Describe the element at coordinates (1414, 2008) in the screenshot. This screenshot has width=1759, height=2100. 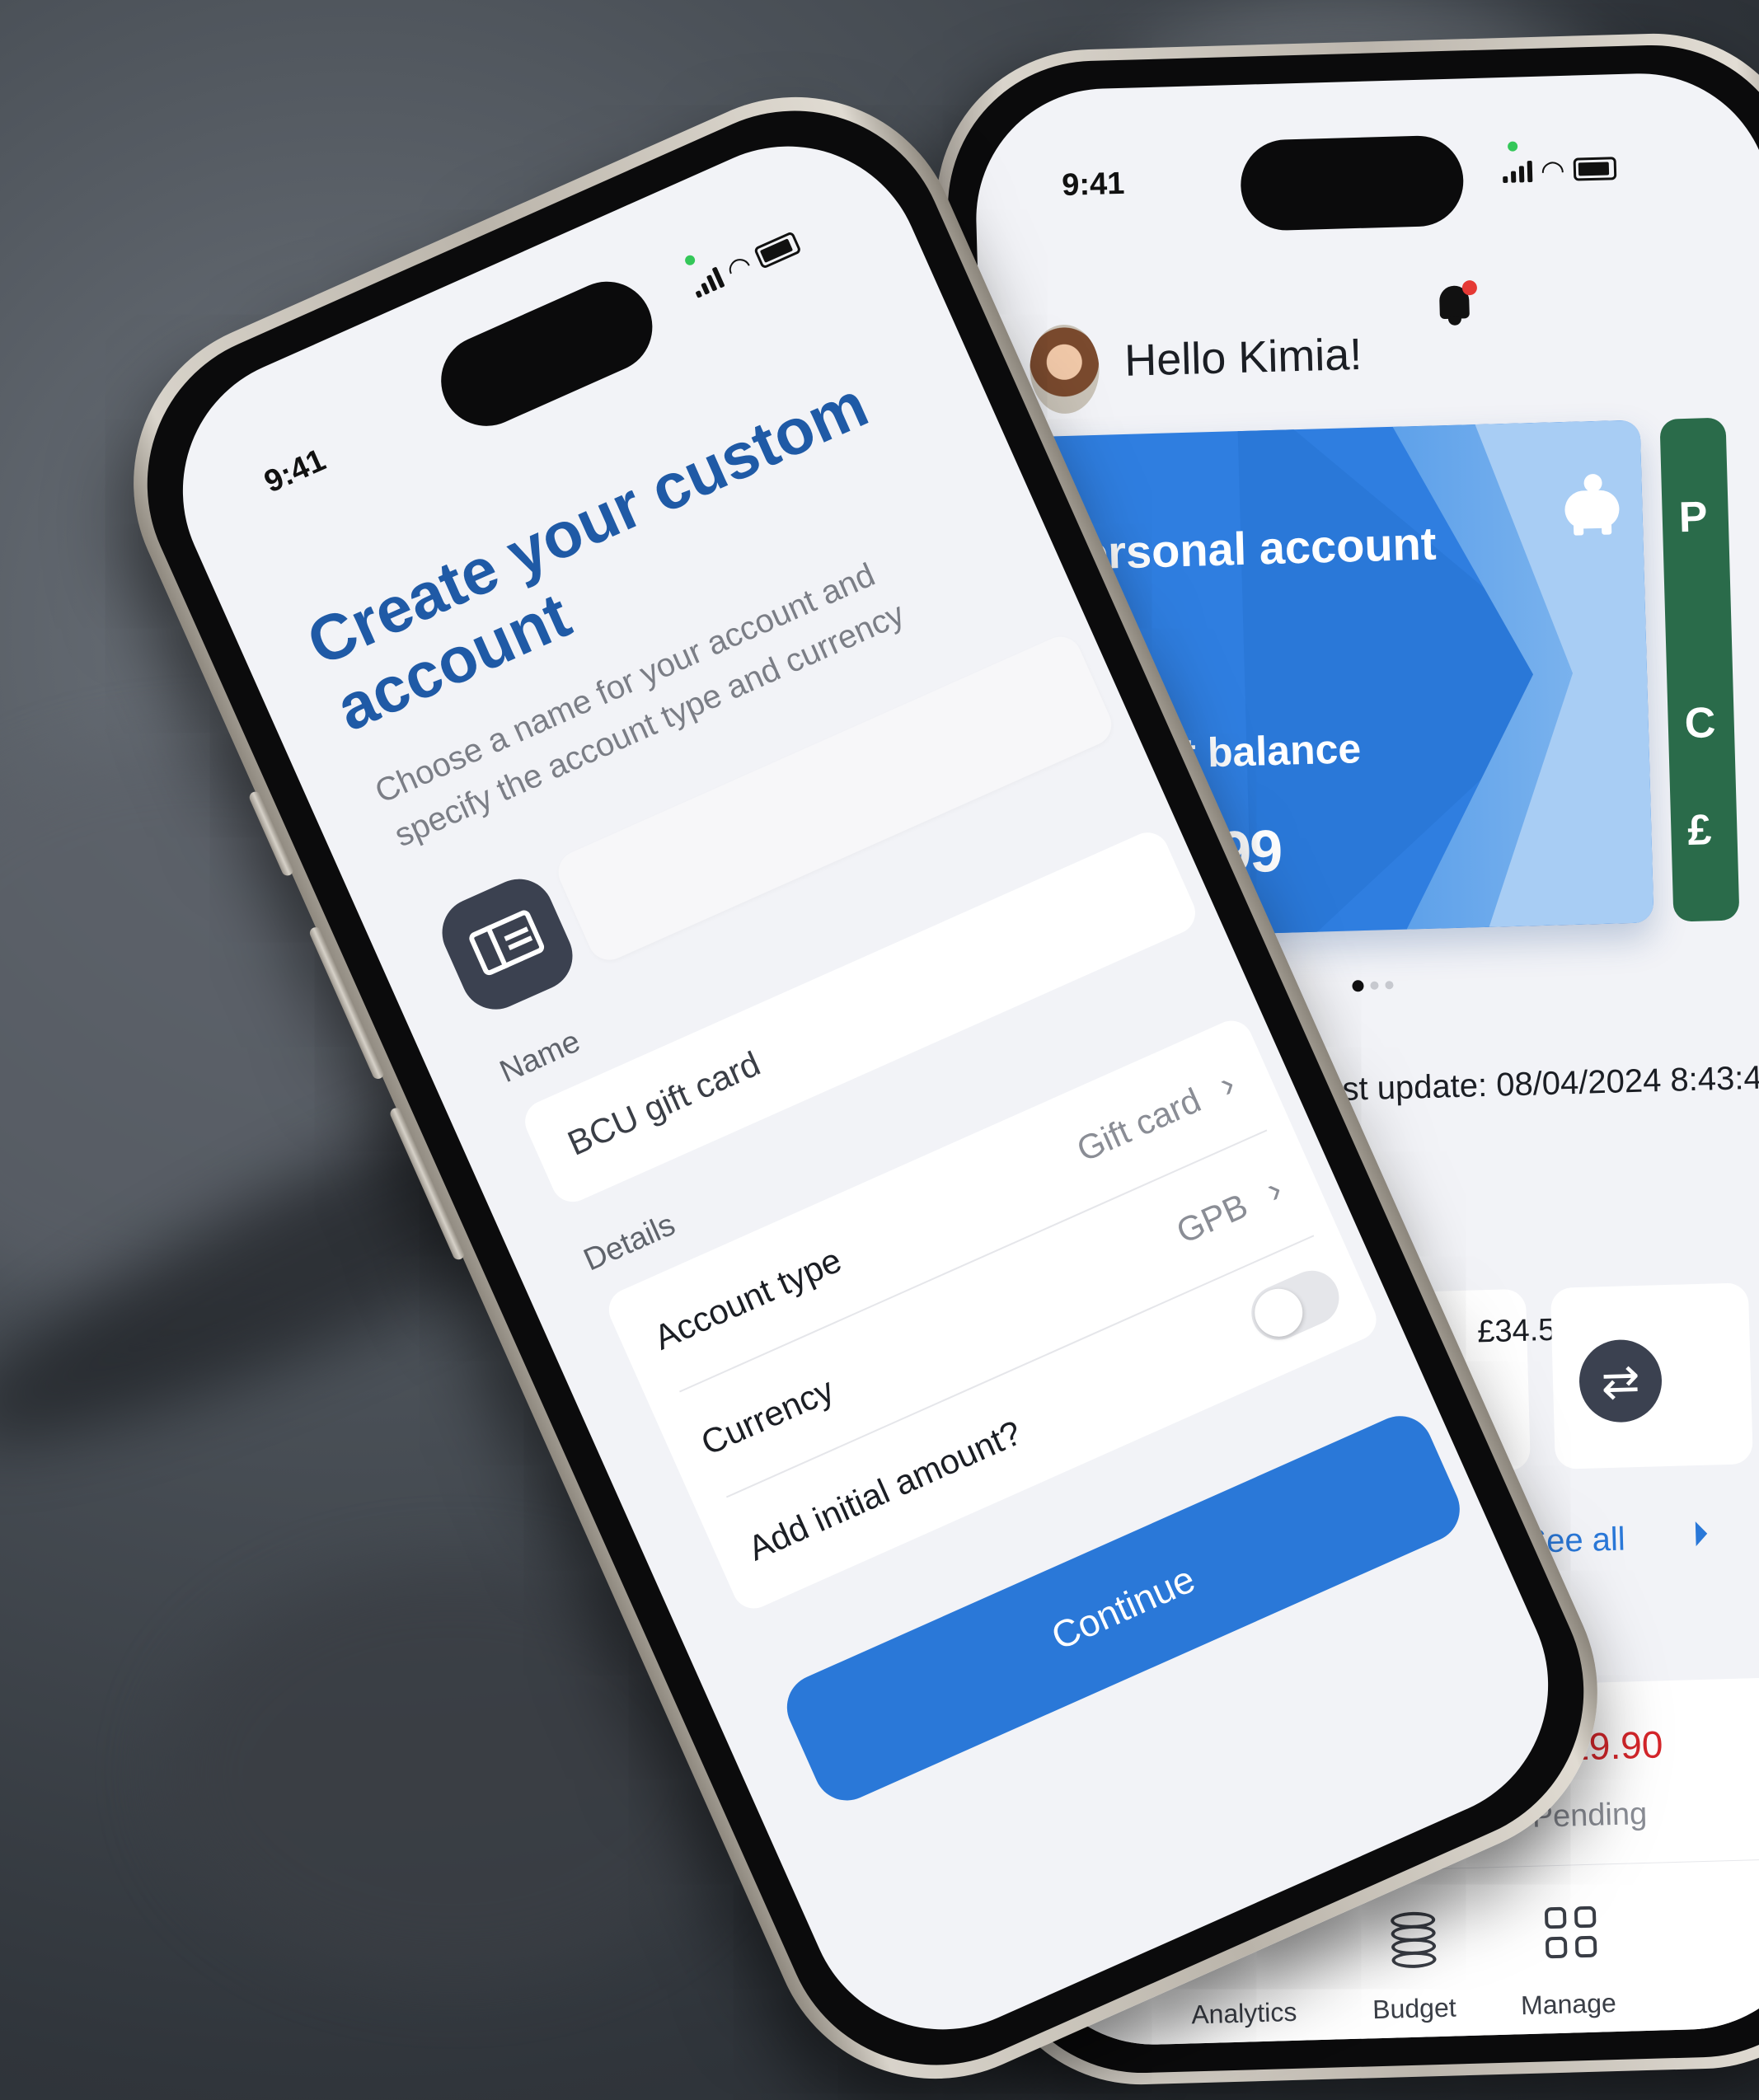
I see `tab-budget: Budget` at that location.